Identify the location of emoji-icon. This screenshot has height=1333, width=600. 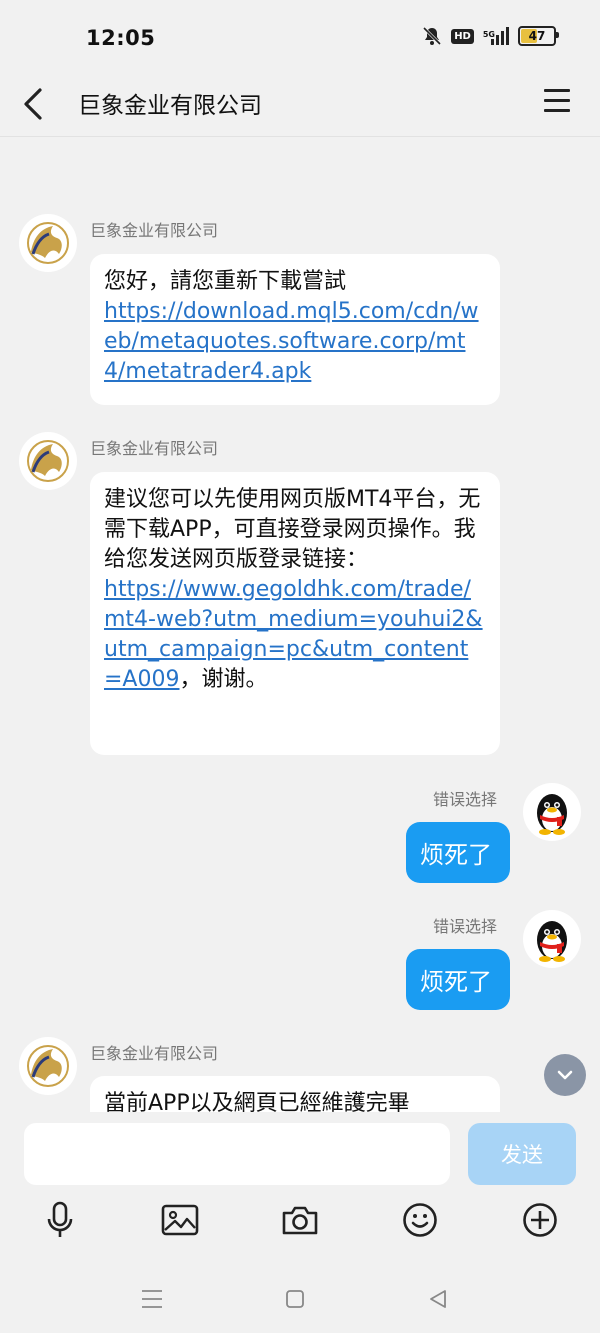
(420, 1220).